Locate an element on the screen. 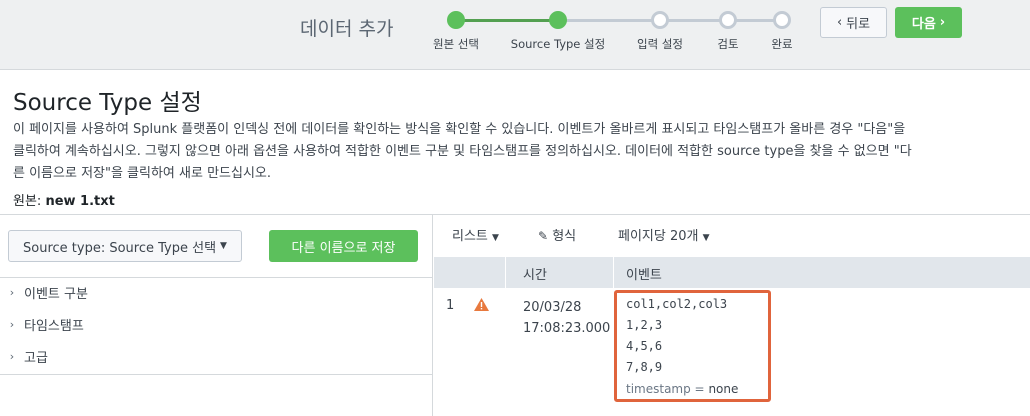  source-info: 원본: new 1.txt is located at coordinates (64, 199).